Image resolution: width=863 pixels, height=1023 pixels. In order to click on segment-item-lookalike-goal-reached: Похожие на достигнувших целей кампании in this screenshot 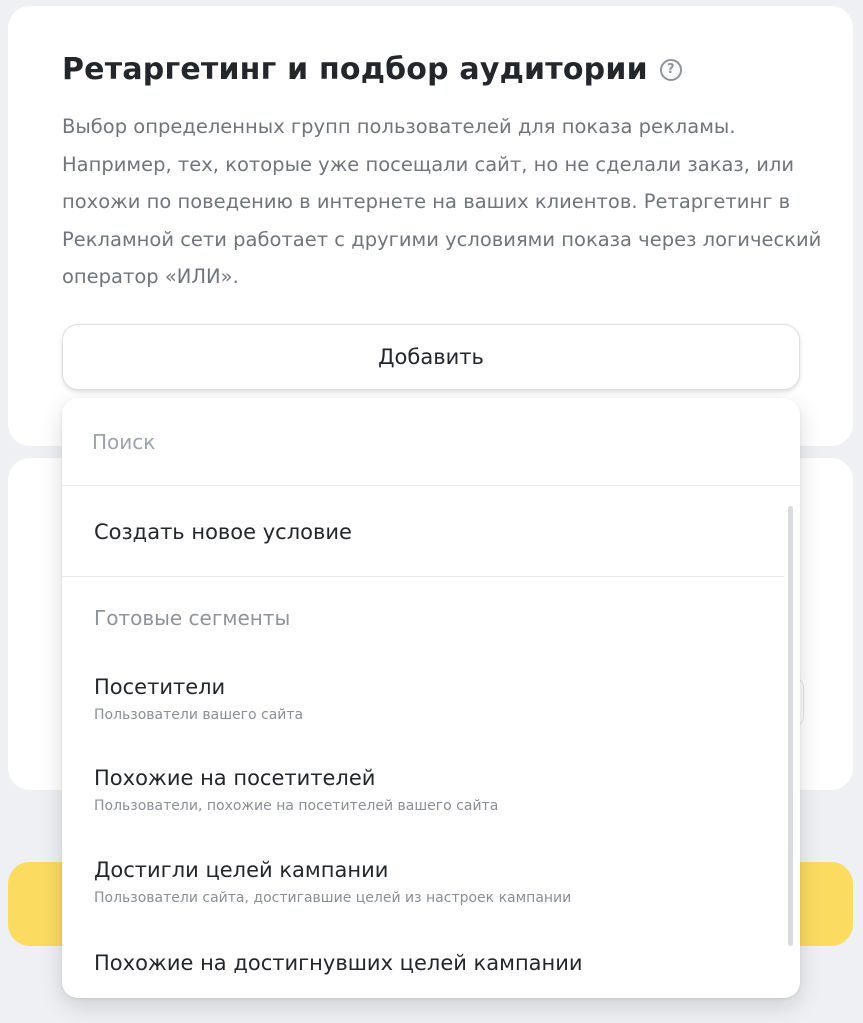, I will do `click(424, 963)`.